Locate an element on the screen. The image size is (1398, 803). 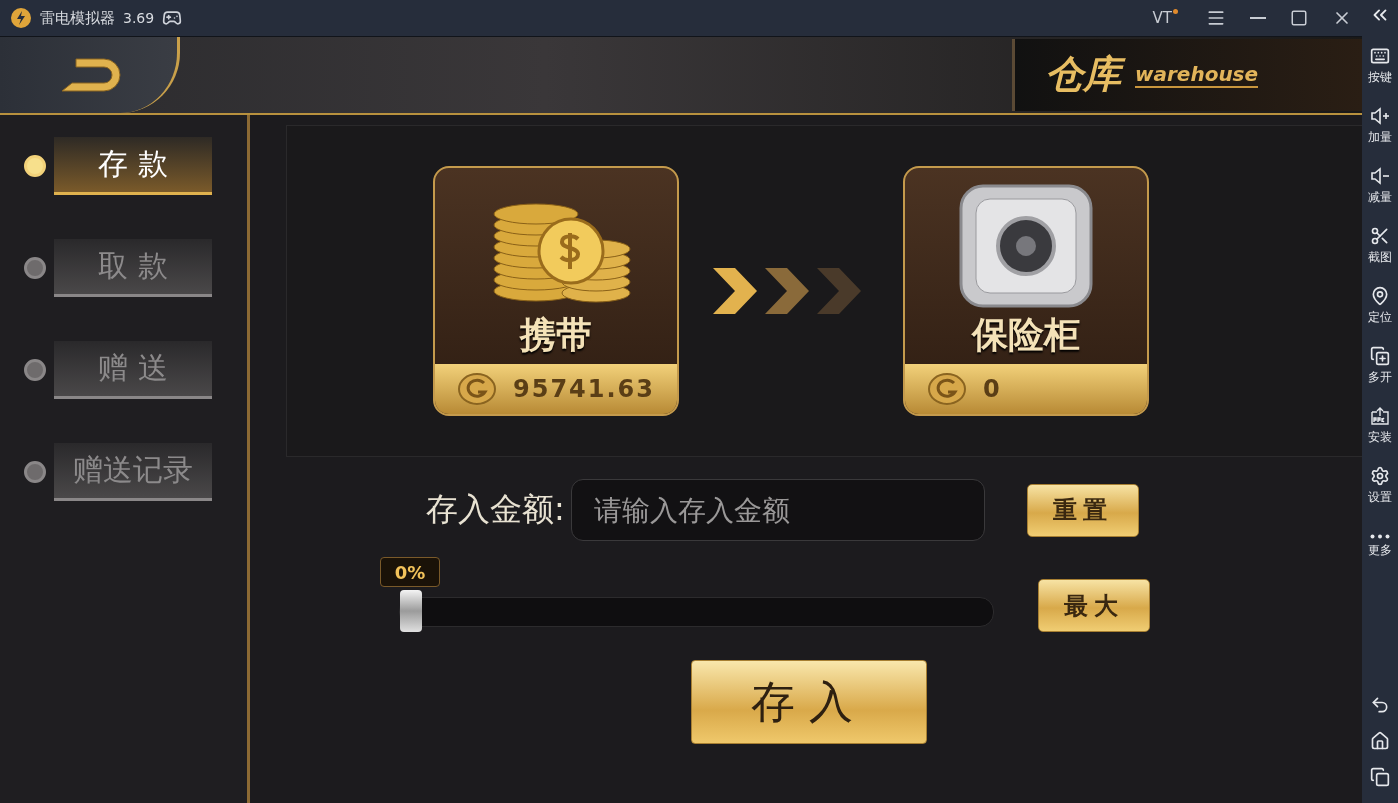
deposit-button: 存入 is located at coordinates (809, 702).